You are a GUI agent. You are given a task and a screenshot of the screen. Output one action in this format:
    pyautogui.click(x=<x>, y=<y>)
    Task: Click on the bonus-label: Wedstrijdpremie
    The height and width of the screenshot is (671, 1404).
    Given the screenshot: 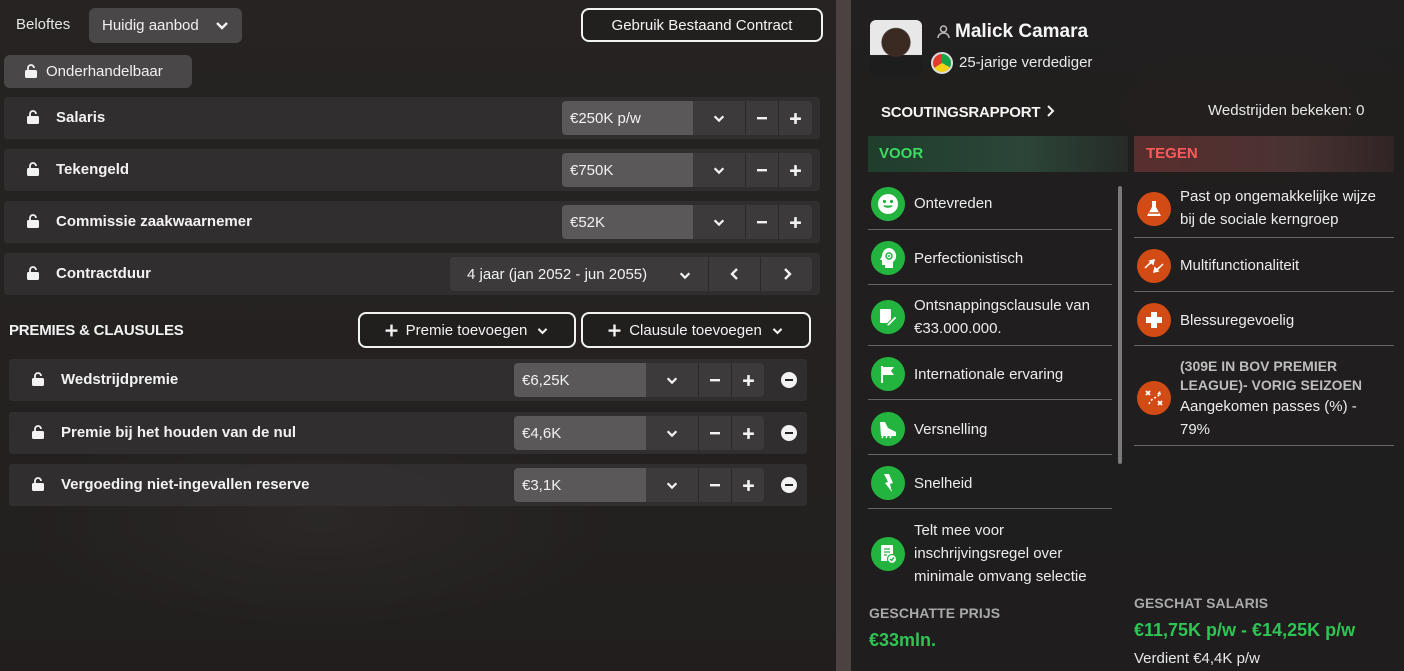 What is the action you would take?
    pyautogui.click(x=120, y=379)
    